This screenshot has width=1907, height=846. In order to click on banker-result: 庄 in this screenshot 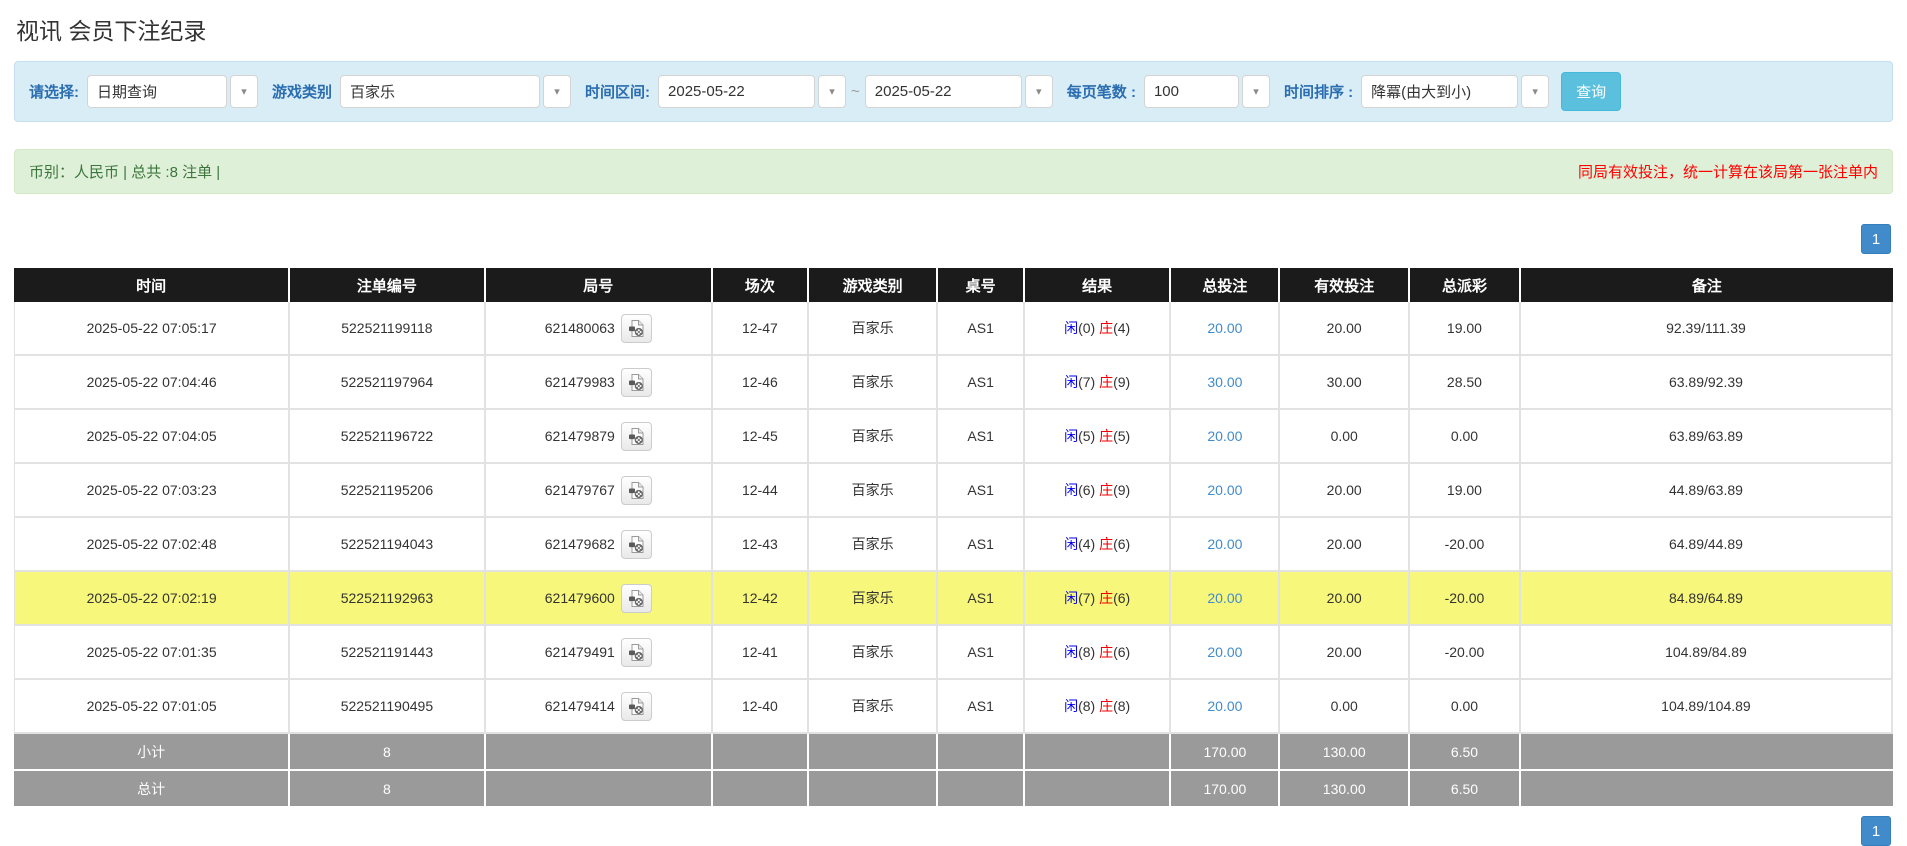, I will do `click(1106, 706)`.